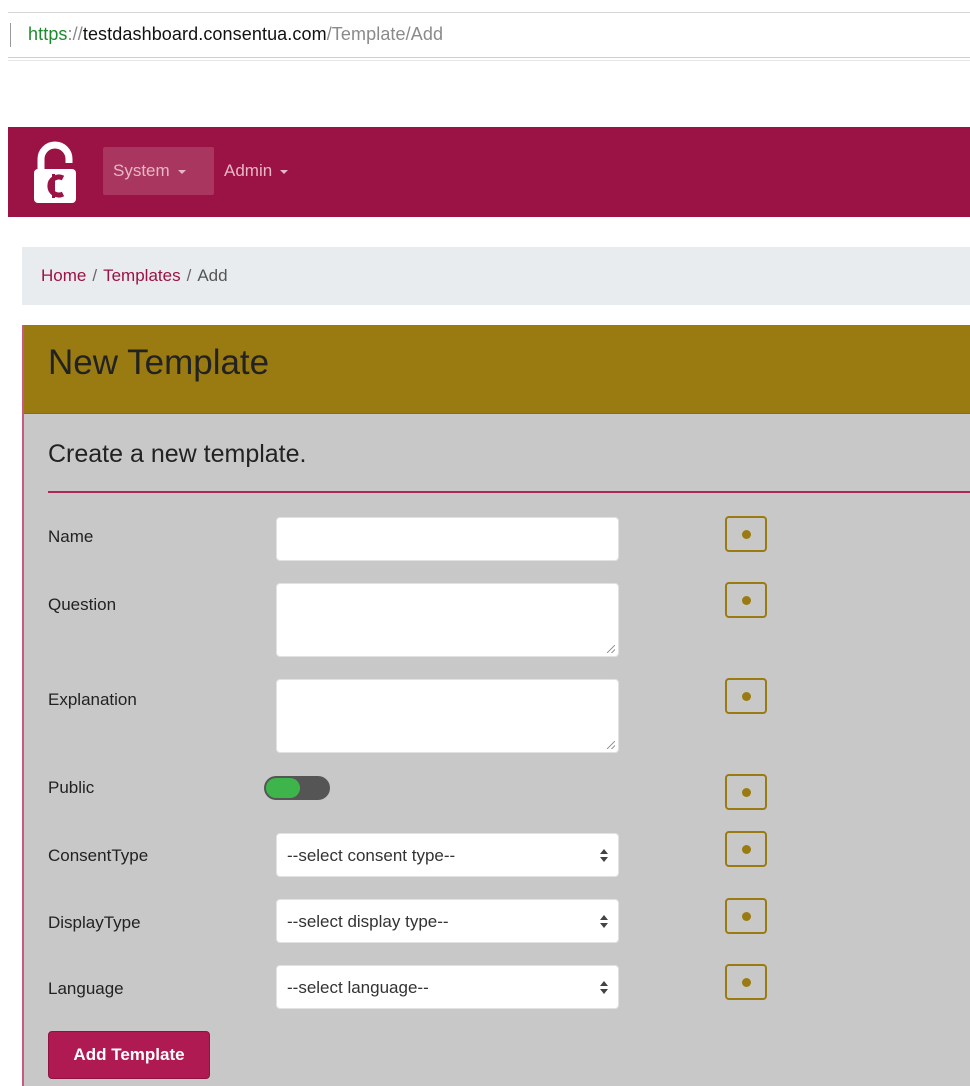 The height and width of the screenshot is (1086, 970). I want to click on display-type-info-button, so click(746, 916).